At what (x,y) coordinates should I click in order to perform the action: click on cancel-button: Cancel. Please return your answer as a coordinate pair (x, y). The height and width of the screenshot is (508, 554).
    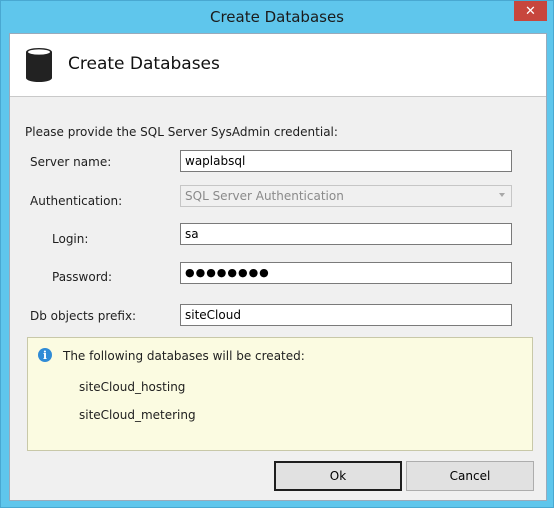
    Looking at the image, I should click on (470, 476).